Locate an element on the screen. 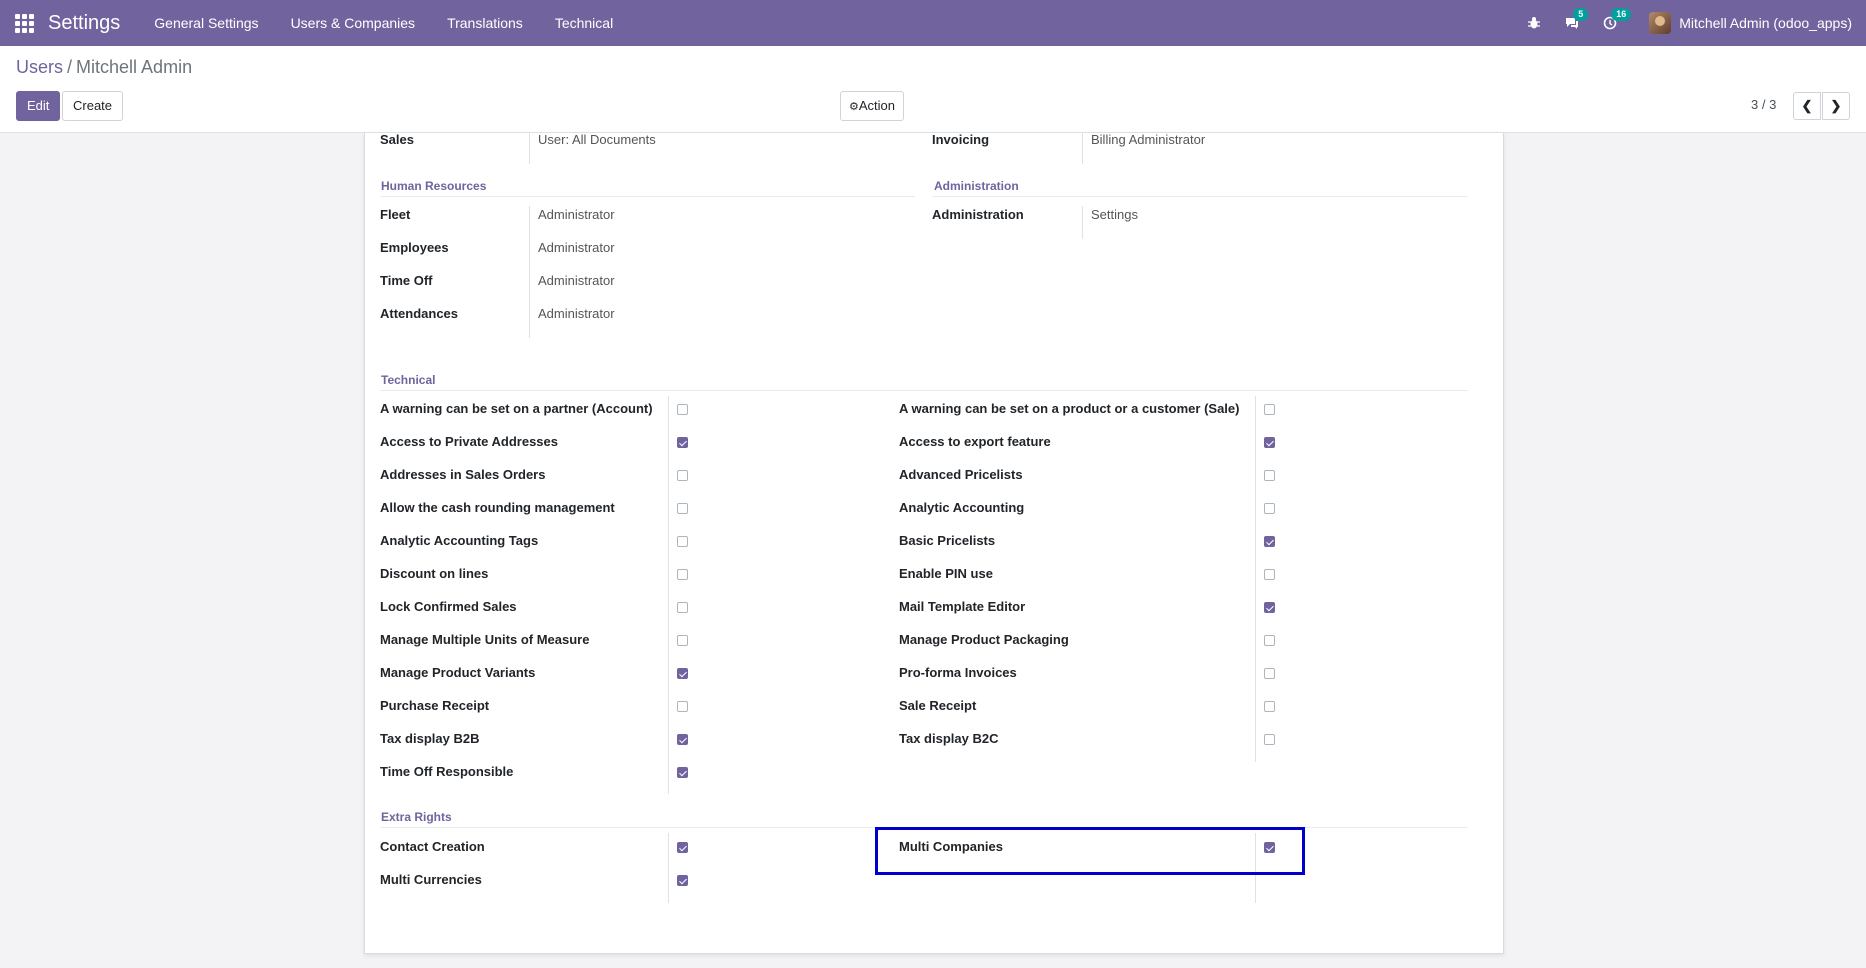 The image size is (1866, 968). field-label-administration: Administration is located at coordinates (978, 214).